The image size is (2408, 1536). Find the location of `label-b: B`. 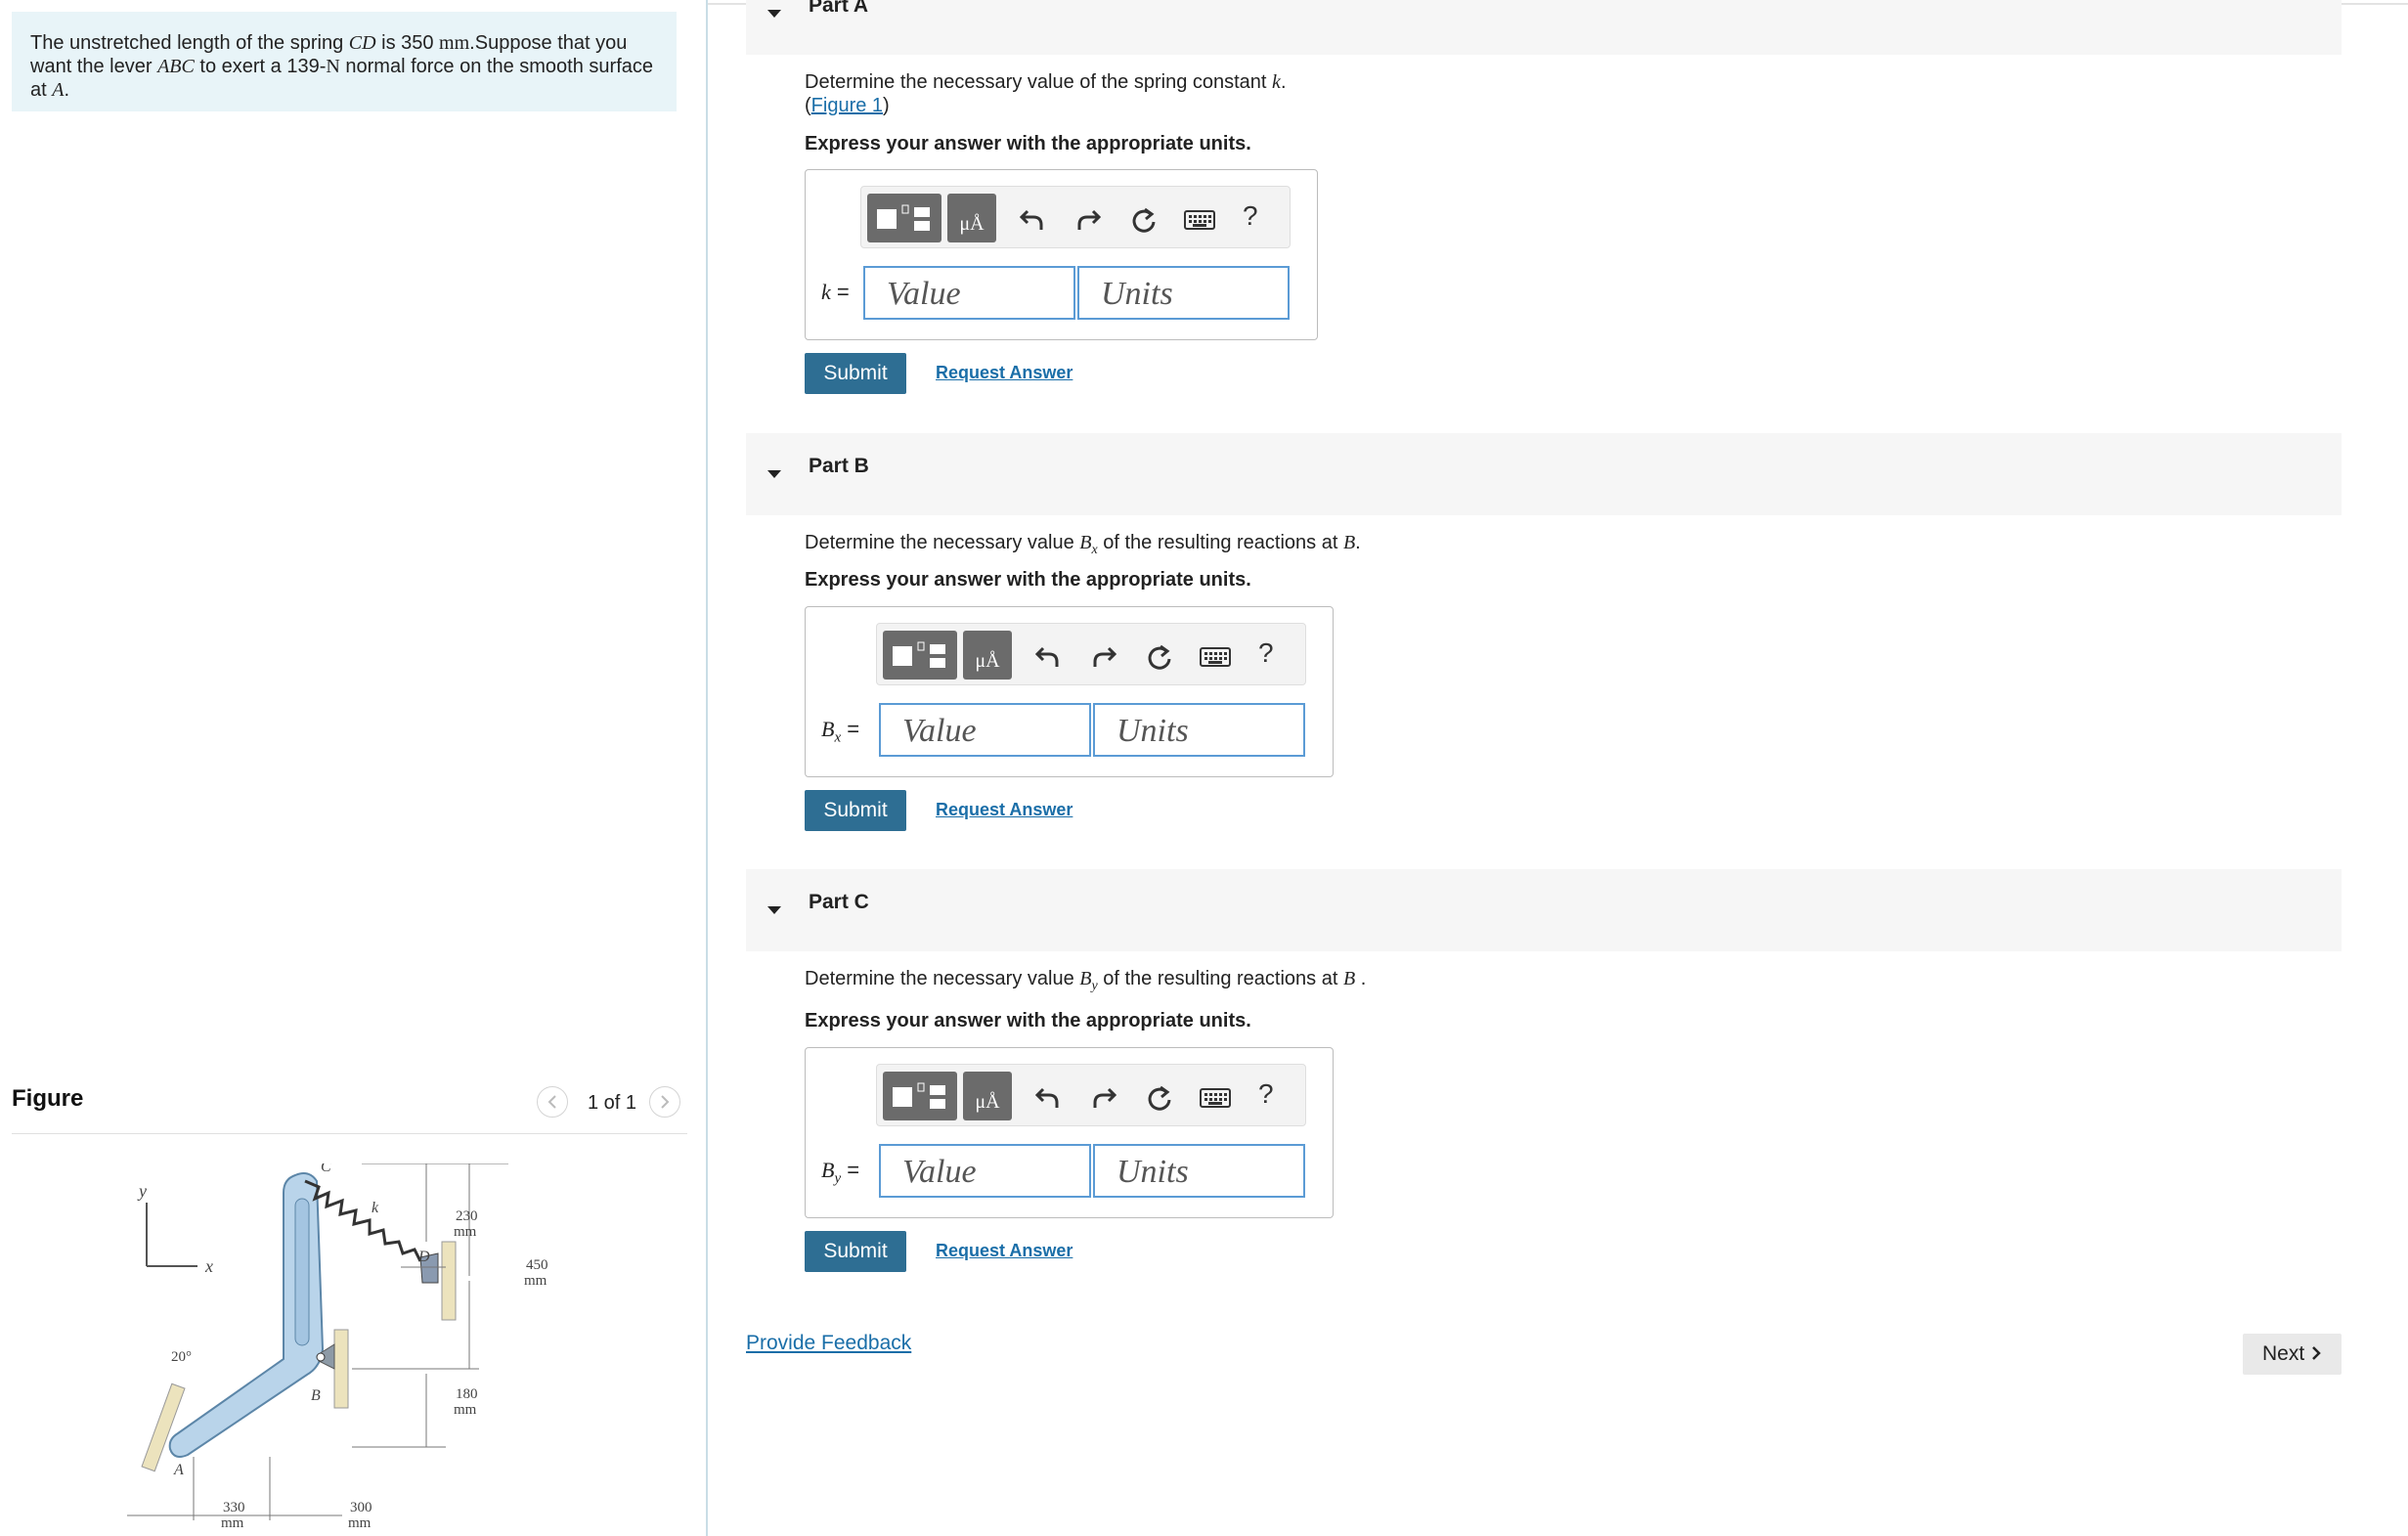

label-b: B is located at coordinates (316, 1395).